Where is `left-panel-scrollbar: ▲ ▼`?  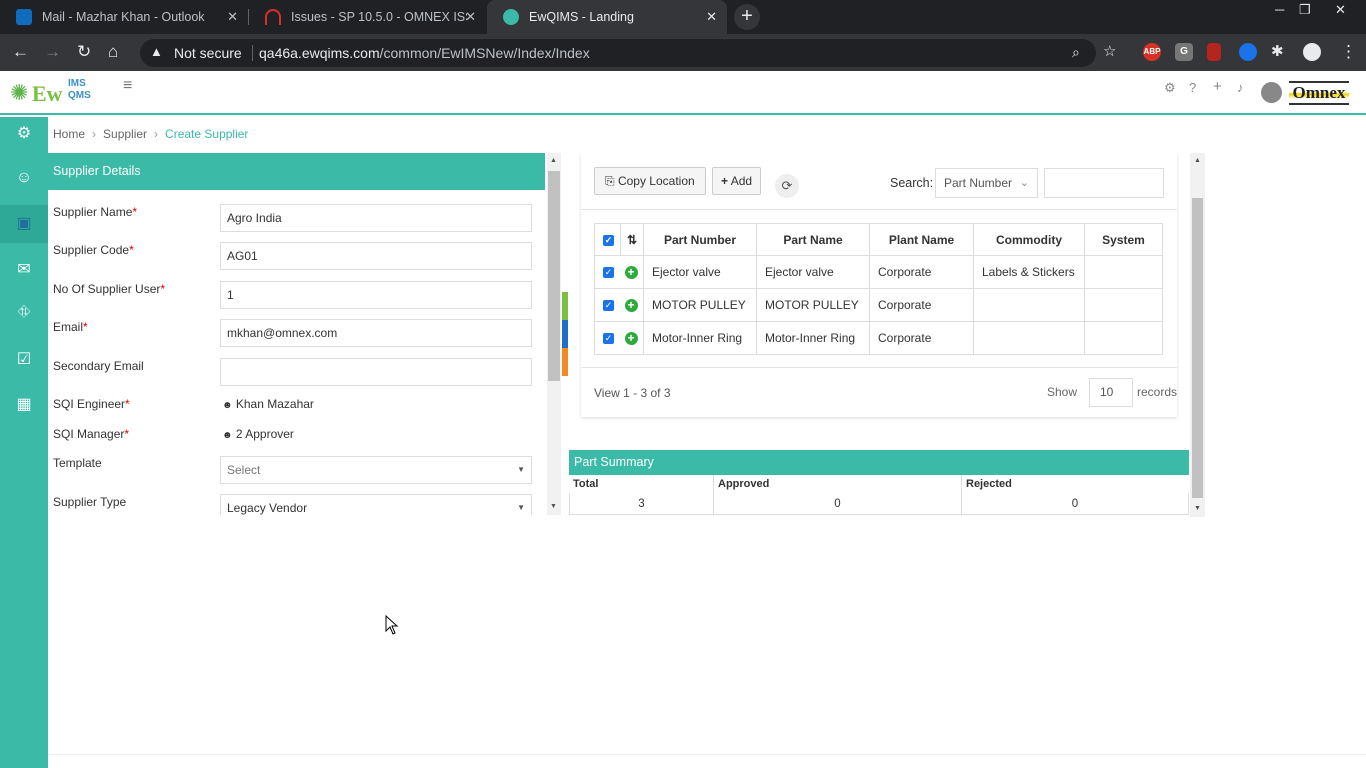 left-panel-scrollbar: ▲ ▼ is located at coordinates (554, 334).